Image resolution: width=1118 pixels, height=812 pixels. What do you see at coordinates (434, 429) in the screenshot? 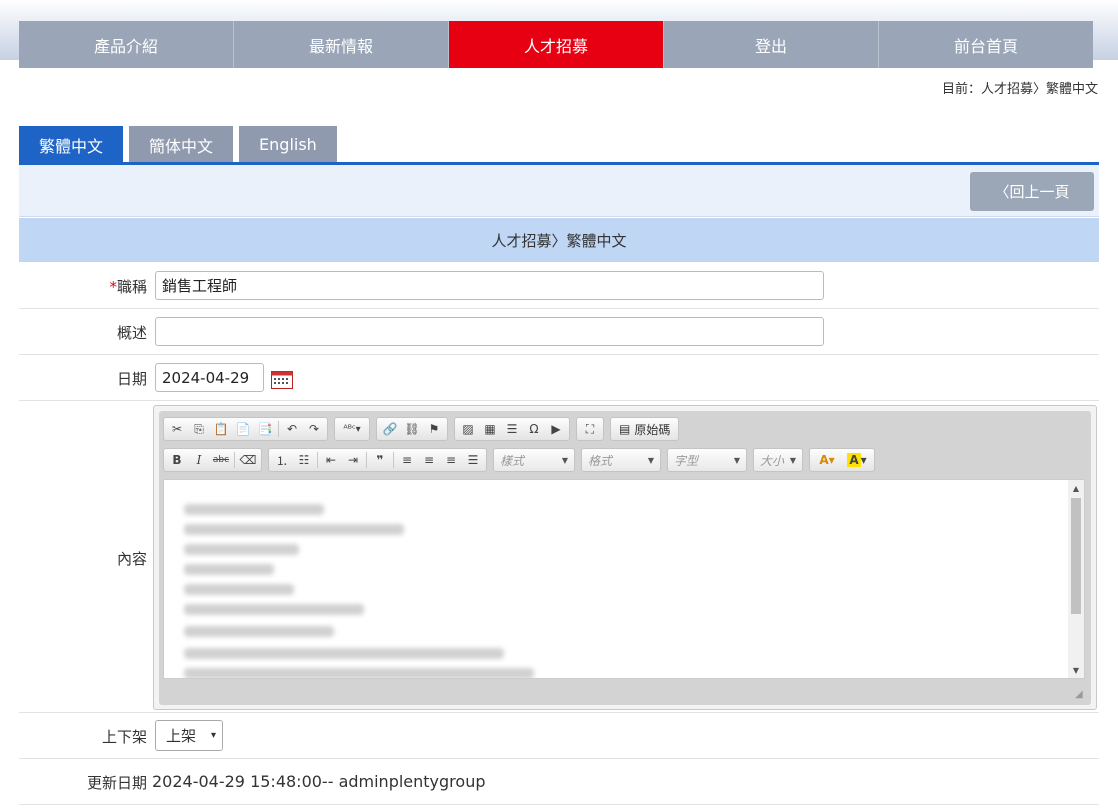
I see `anchor-flag-icon: ⚑` at bounding box center [434, 429].